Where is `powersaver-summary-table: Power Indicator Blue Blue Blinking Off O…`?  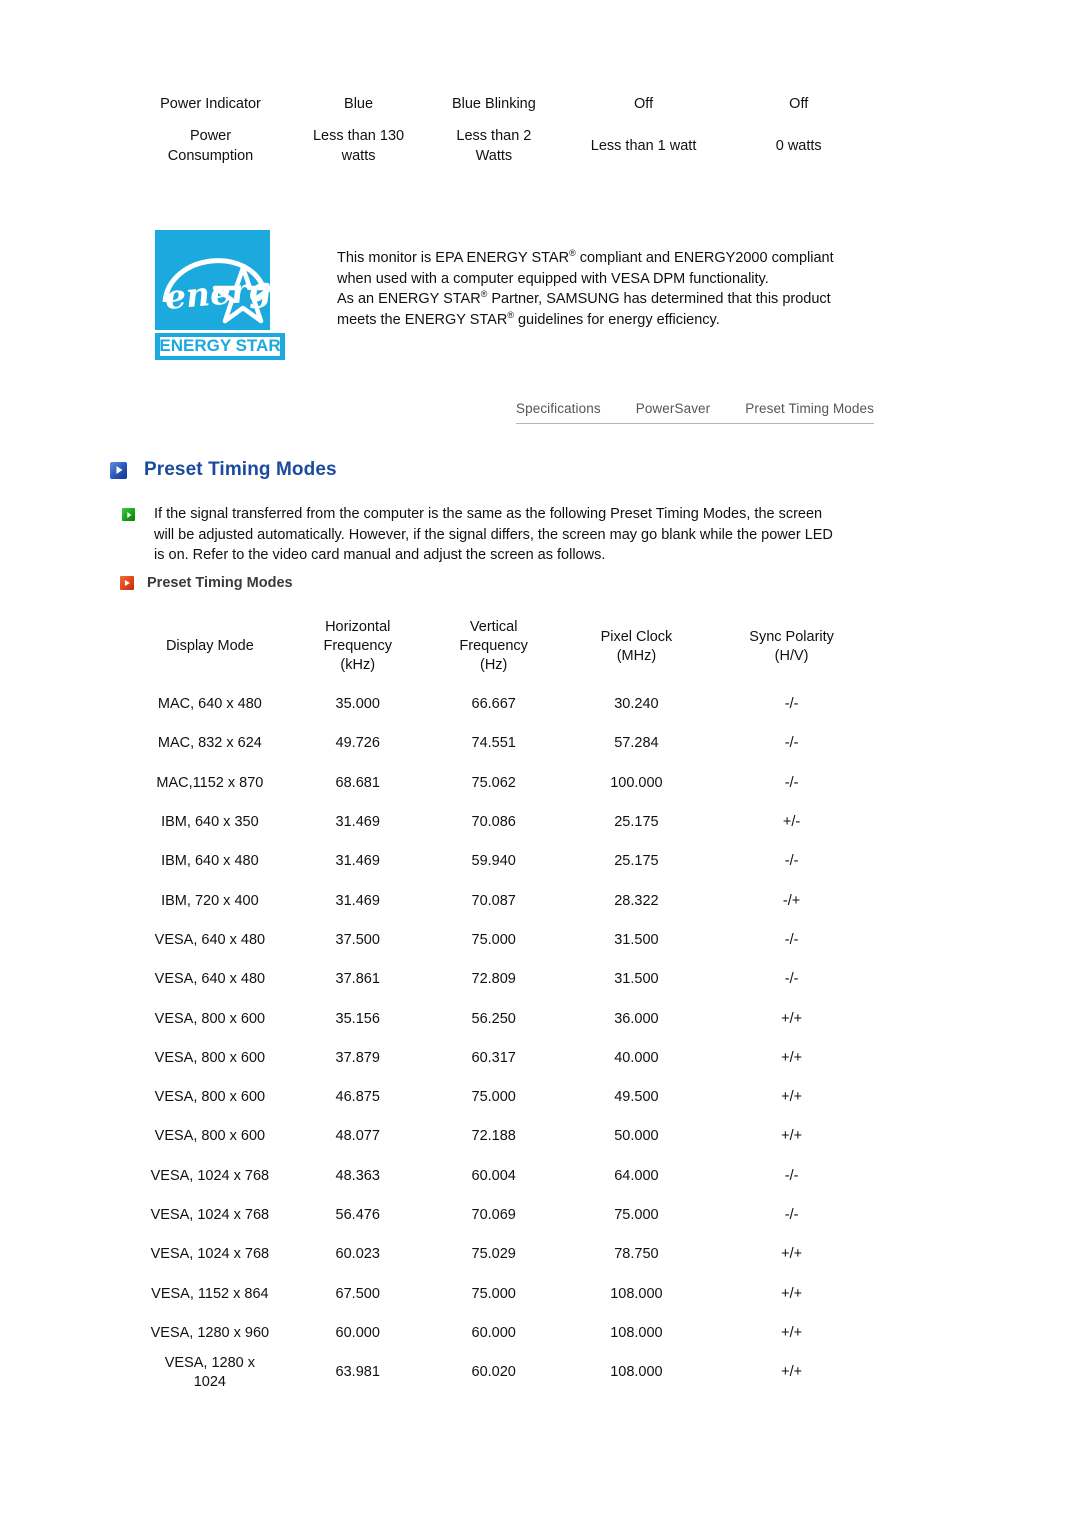 powersaver-summary-table: Power Indicator Blue Blue Blinking Off O… is located at coordinates (501, 130).